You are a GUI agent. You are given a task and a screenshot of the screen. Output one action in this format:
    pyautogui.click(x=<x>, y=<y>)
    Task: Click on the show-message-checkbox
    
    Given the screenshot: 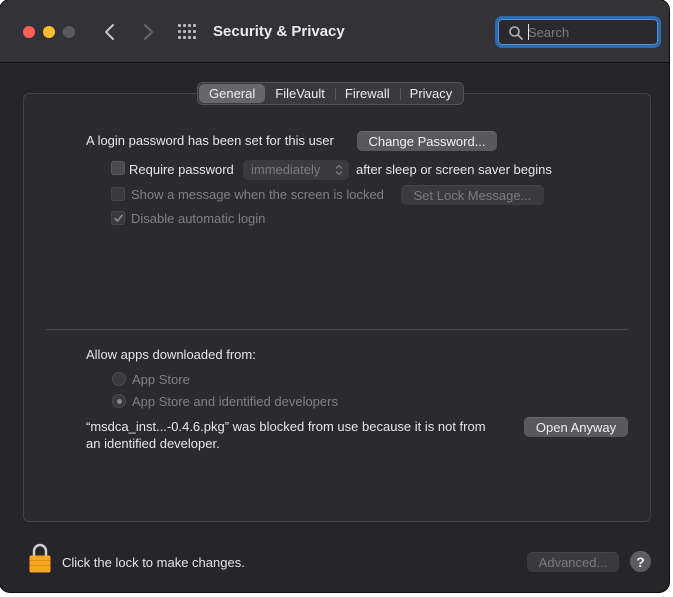 What is the action you would take?
    pyautogui.click(x=118, y=194)
    